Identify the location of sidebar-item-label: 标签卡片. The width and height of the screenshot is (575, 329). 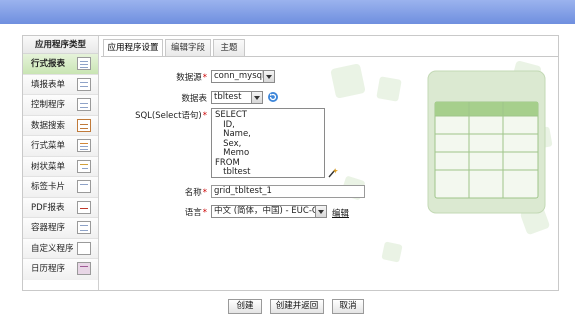
(48, 187).